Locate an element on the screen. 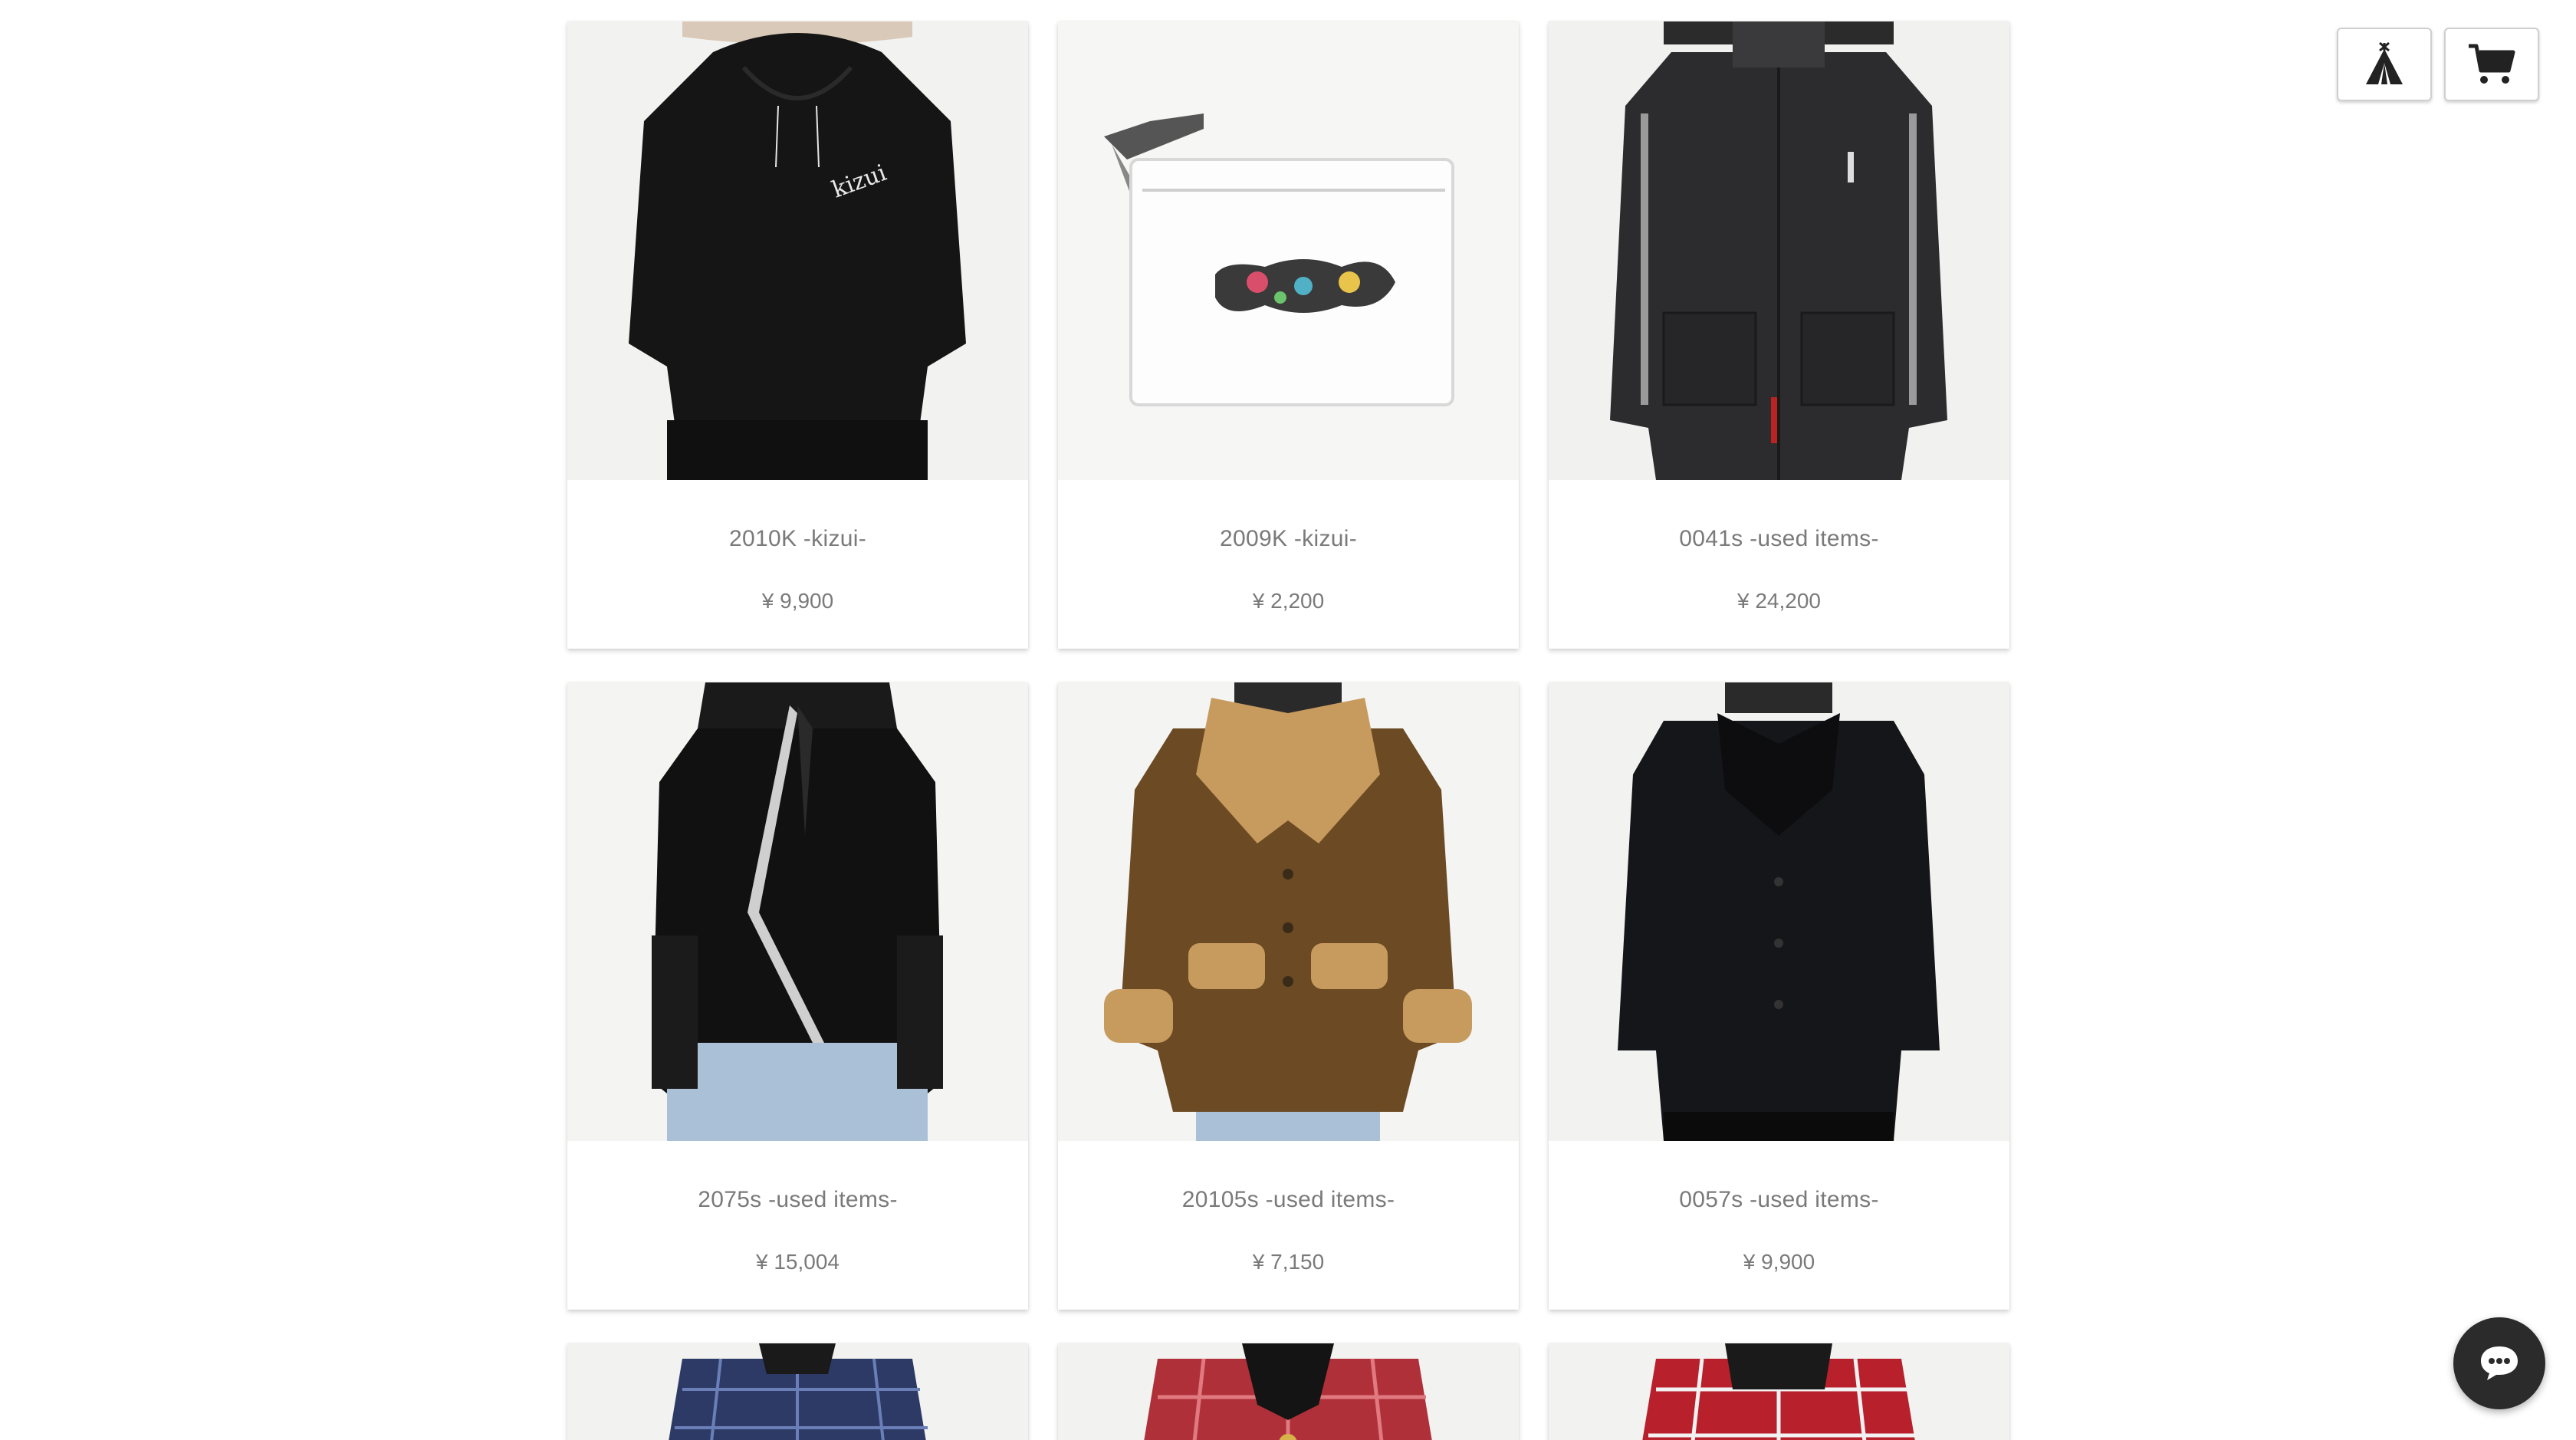  product-card: 2009K -kizui- ¥ 2,200 is located at coordinates (1288, 335).